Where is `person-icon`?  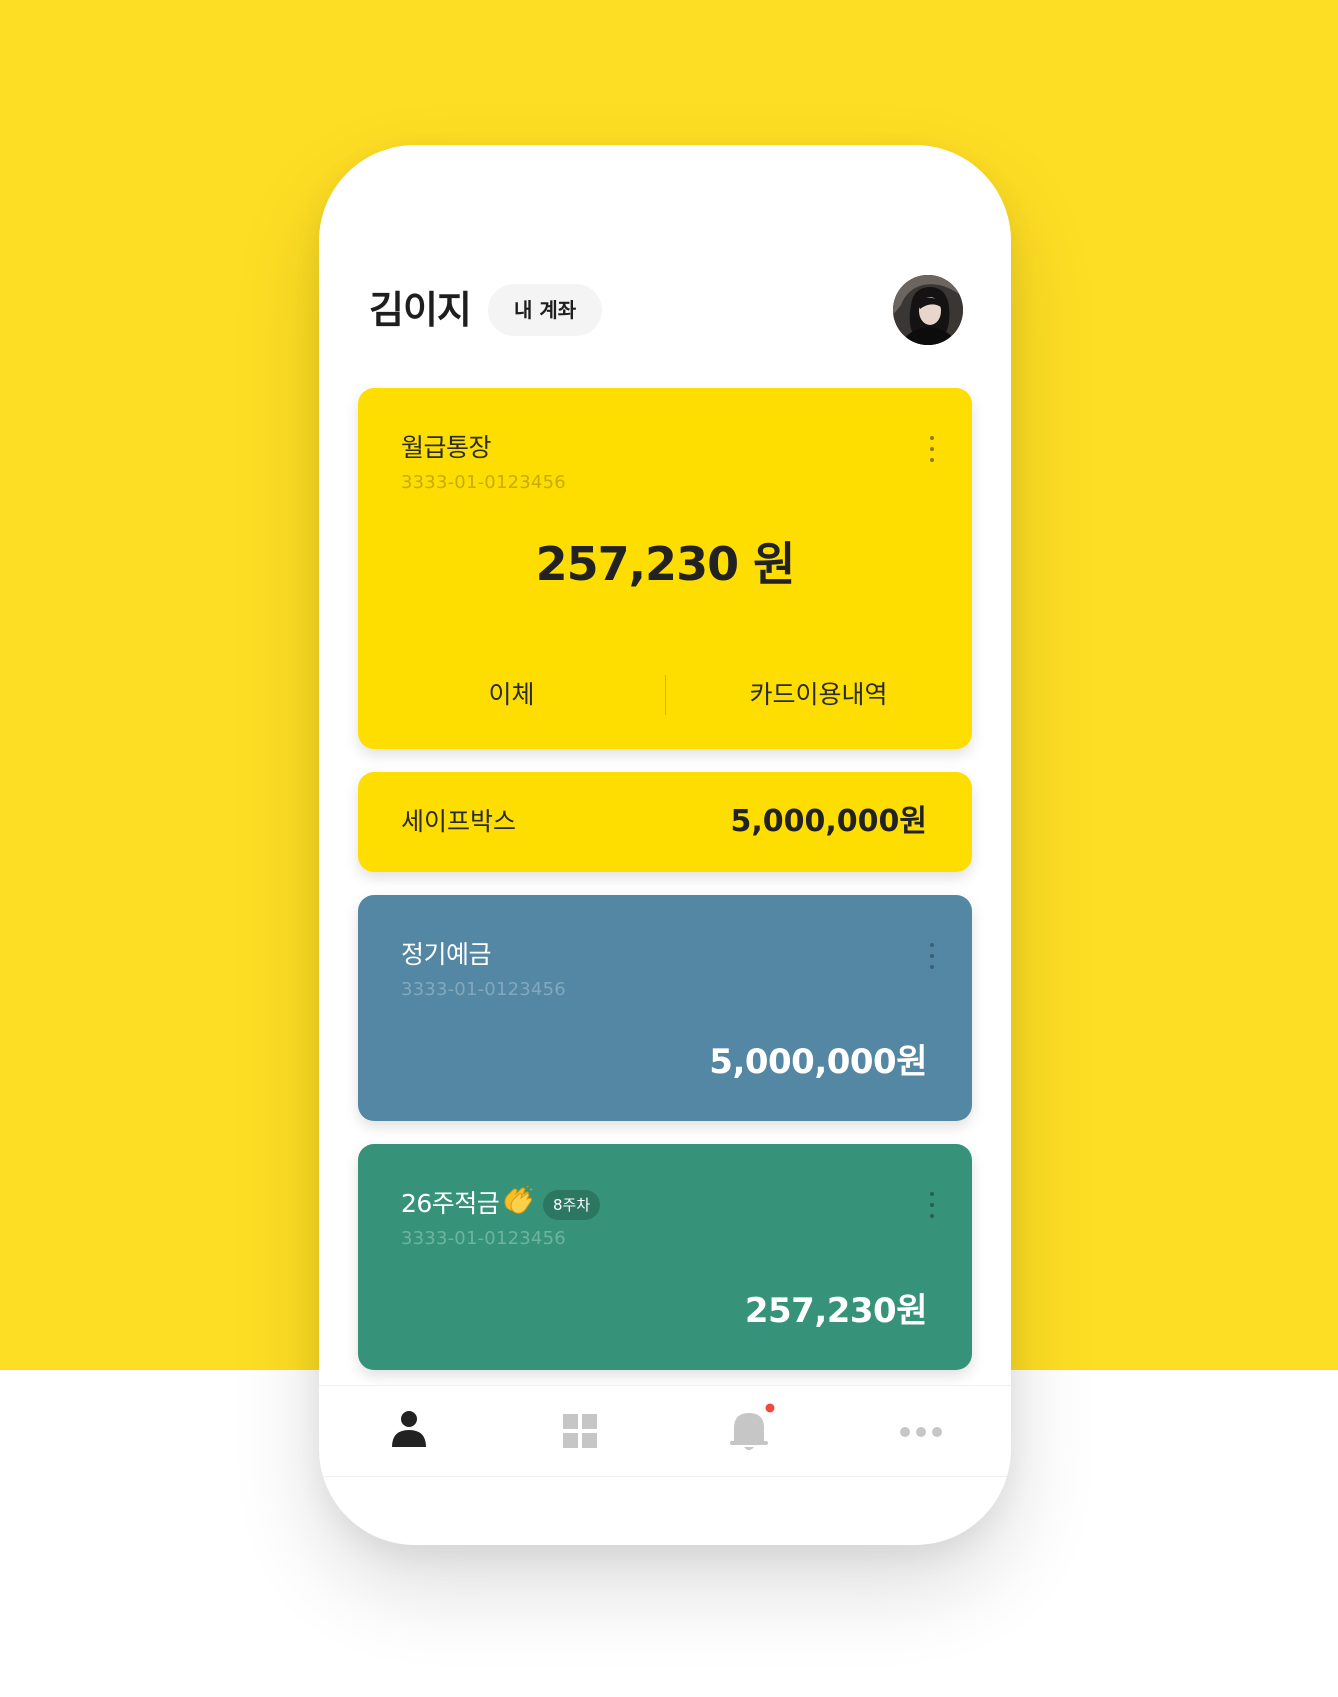
person-icon is located at coordinates (409, 1429).